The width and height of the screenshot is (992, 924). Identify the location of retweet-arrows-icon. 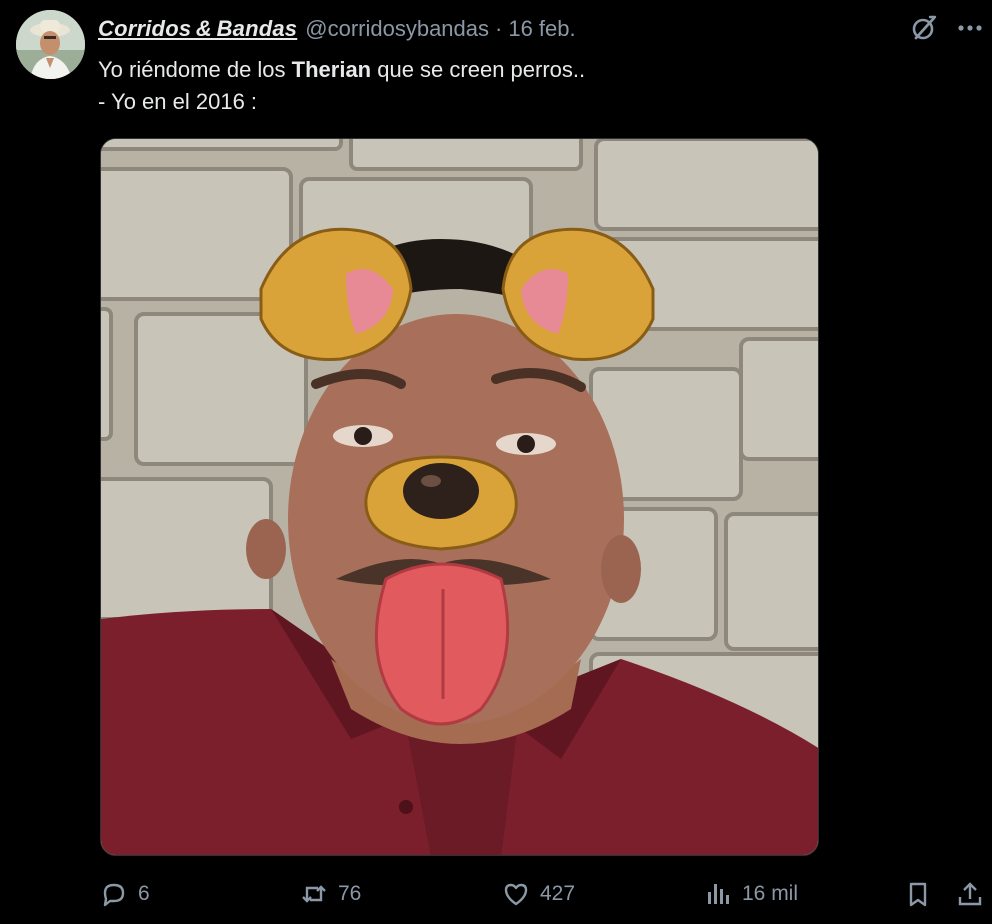
(314, 894).